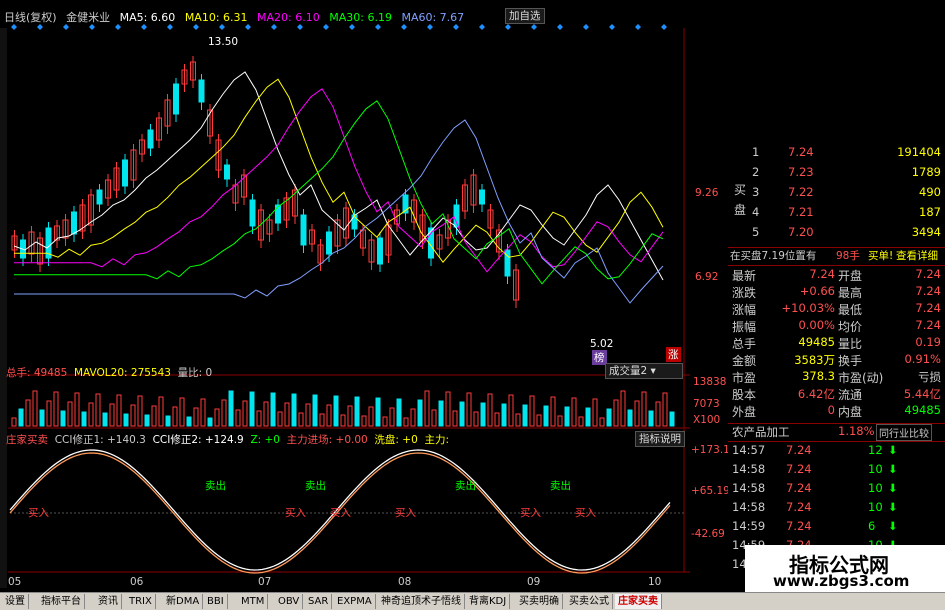 This screenshot has width=945, height=610. Describe the element at coordinates (141, 601) in the screenshot. I see `indicator-tab: TRIX` at that location.